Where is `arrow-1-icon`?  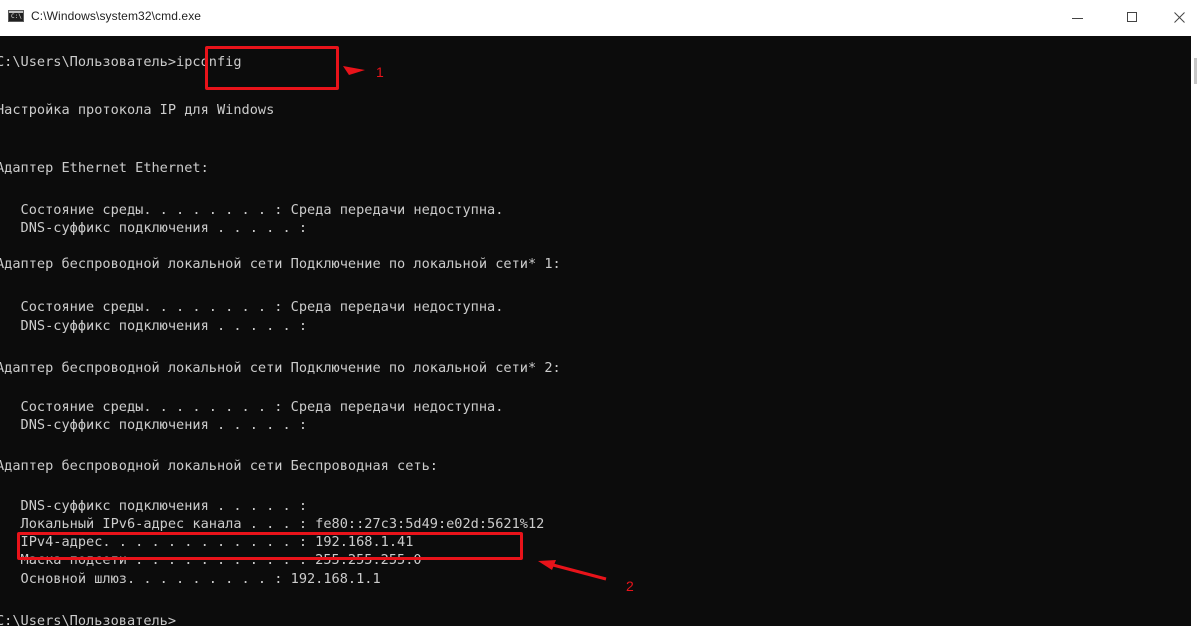
arrow-1-icon is located at coordinates (354, 70).